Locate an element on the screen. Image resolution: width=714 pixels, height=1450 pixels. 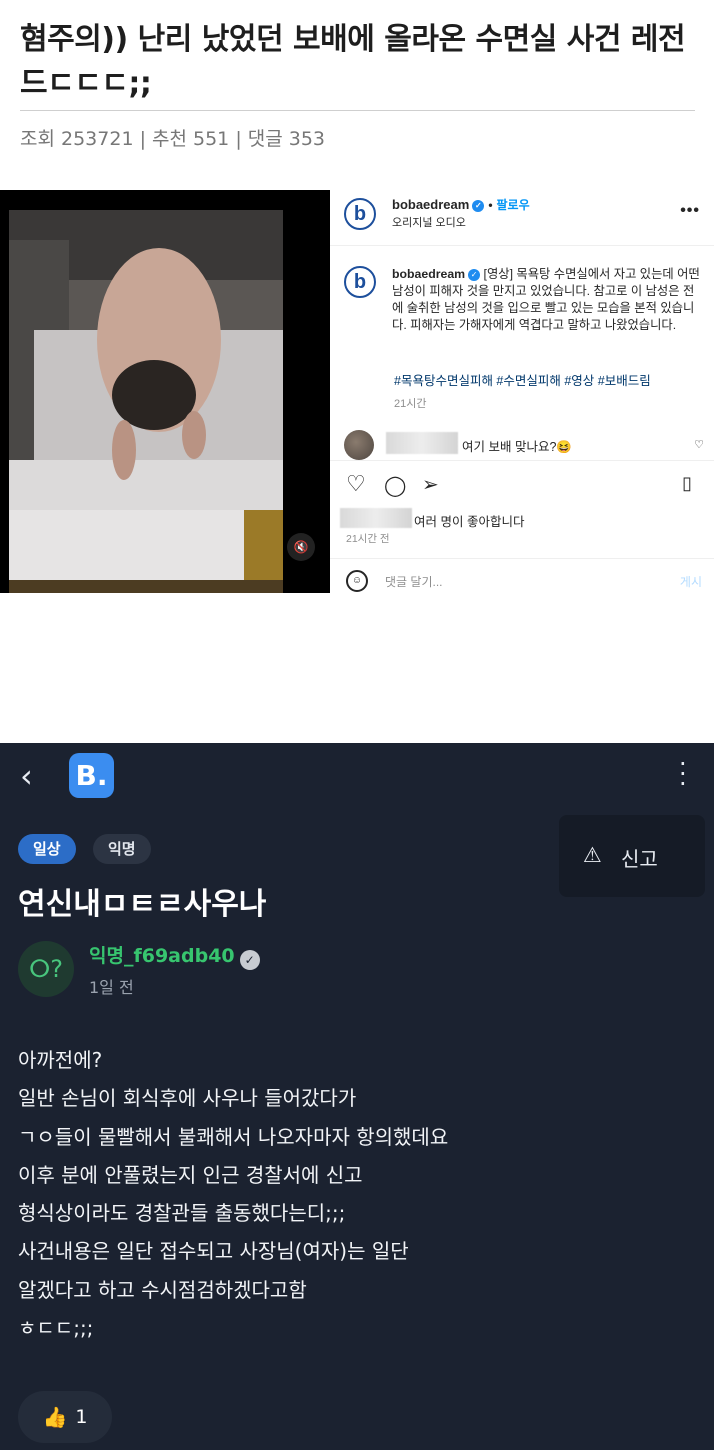
kebab-icon: · · · is located at coordinates (683, 774).